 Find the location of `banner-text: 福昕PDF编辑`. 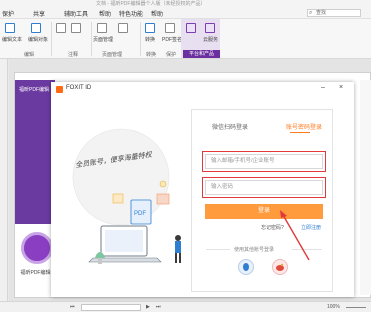

banner-text: 福昕PDF编辑 is located at coordinates (34, 90).